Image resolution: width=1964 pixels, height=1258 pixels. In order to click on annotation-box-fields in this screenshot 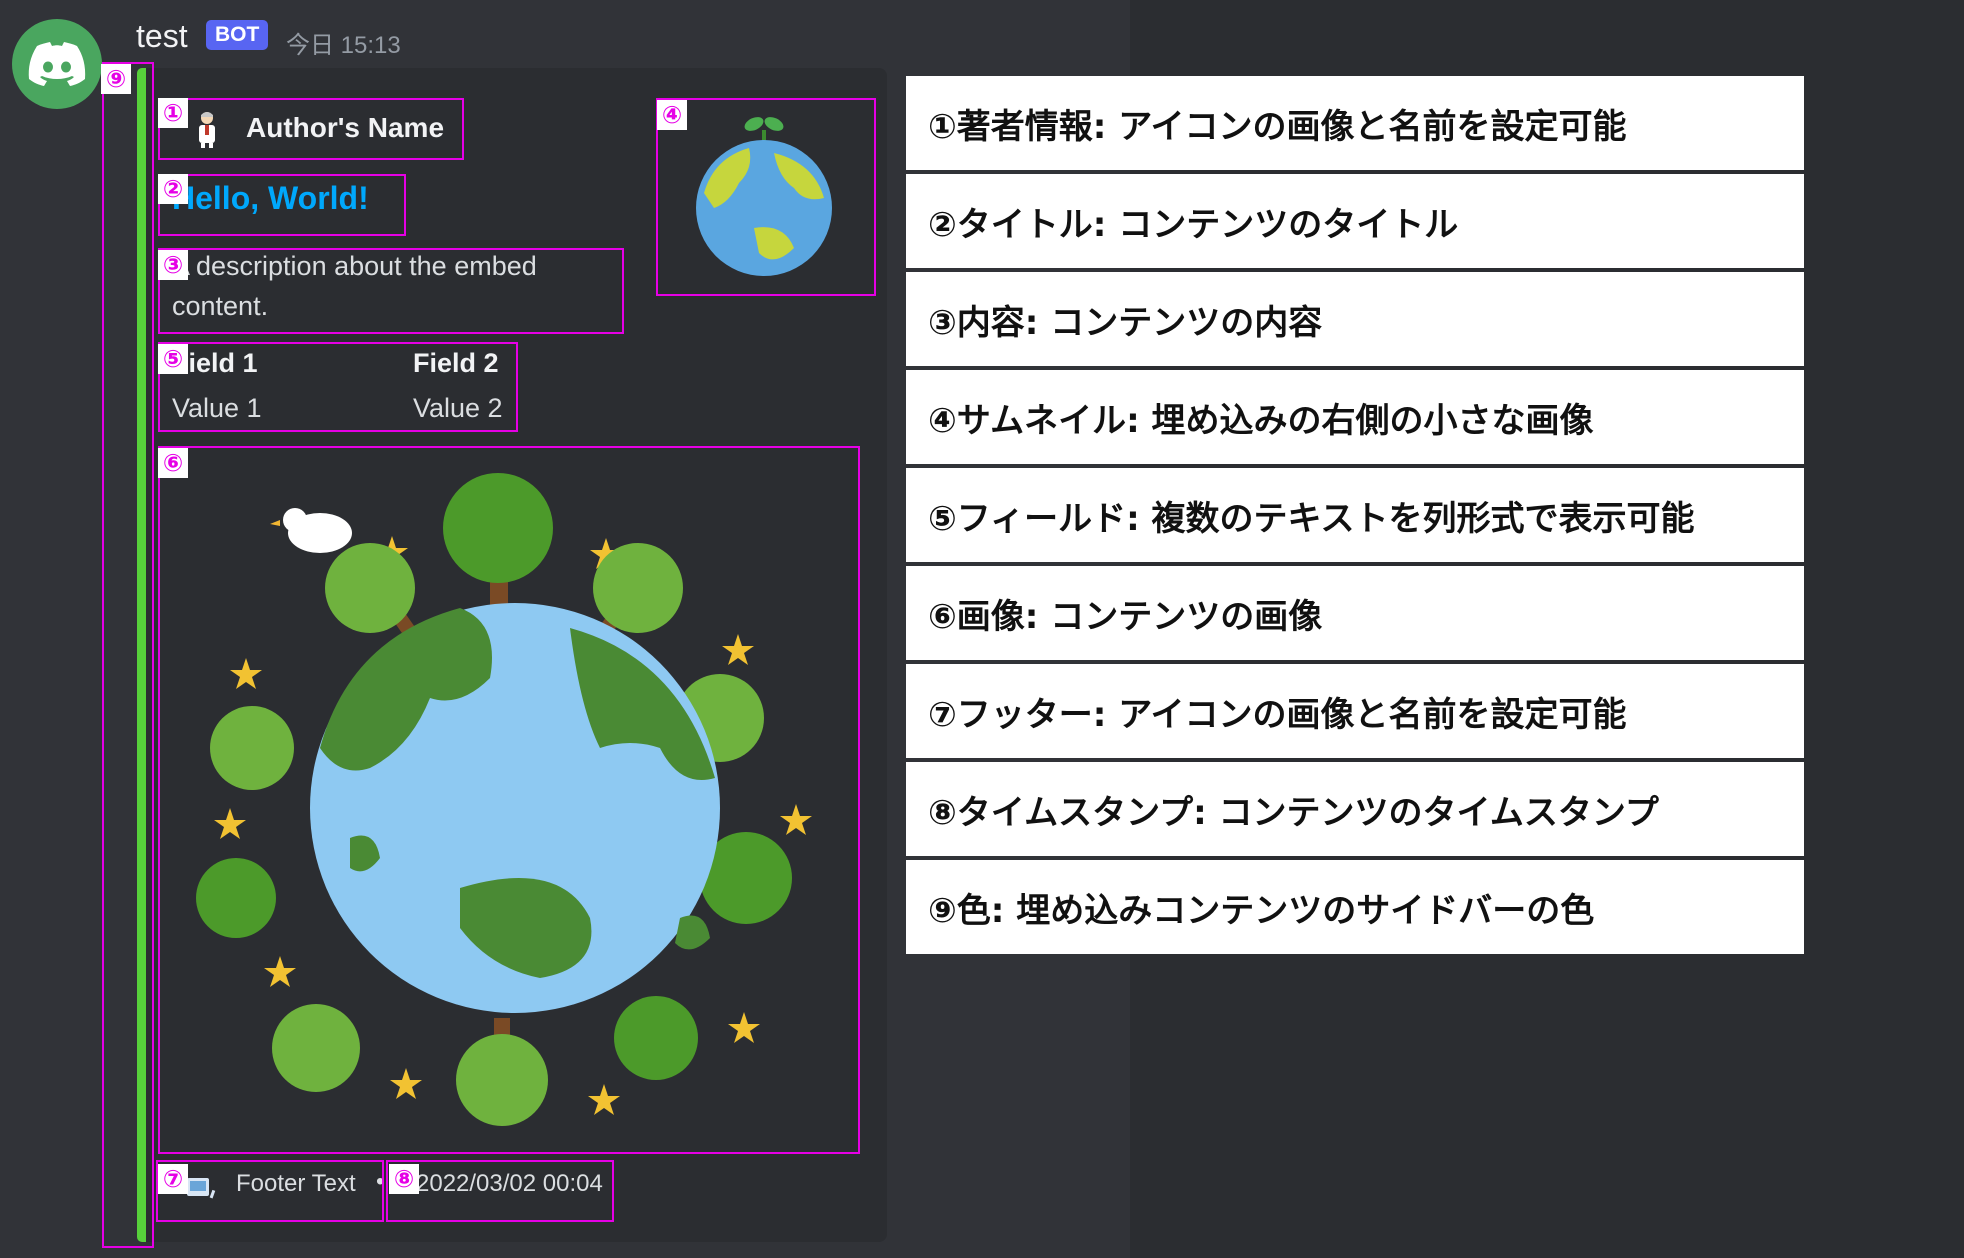, I will do `click(338, 387)`.